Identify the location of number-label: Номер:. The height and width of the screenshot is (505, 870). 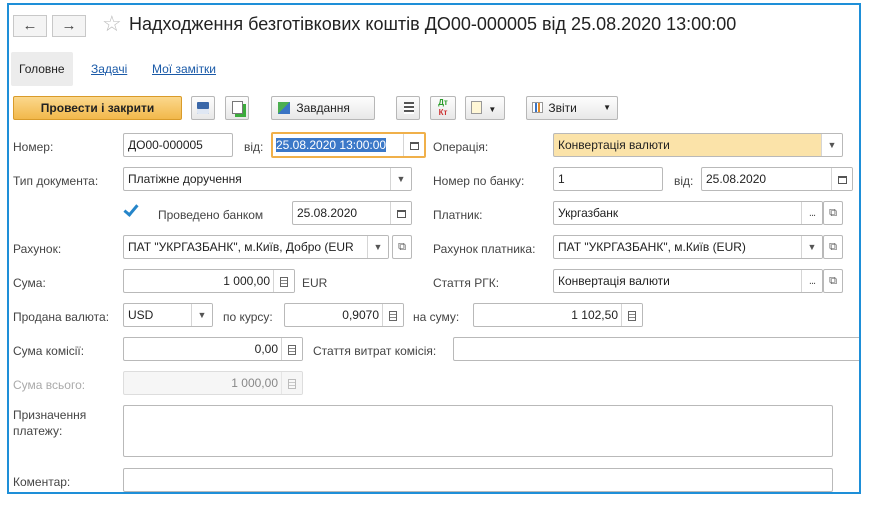
(33, 147).